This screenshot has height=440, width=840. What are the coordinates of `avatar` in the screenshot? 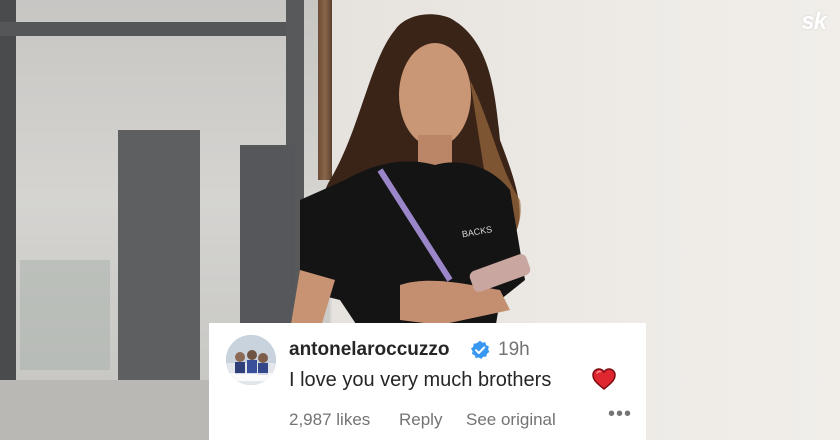 It's located at (251, 360).